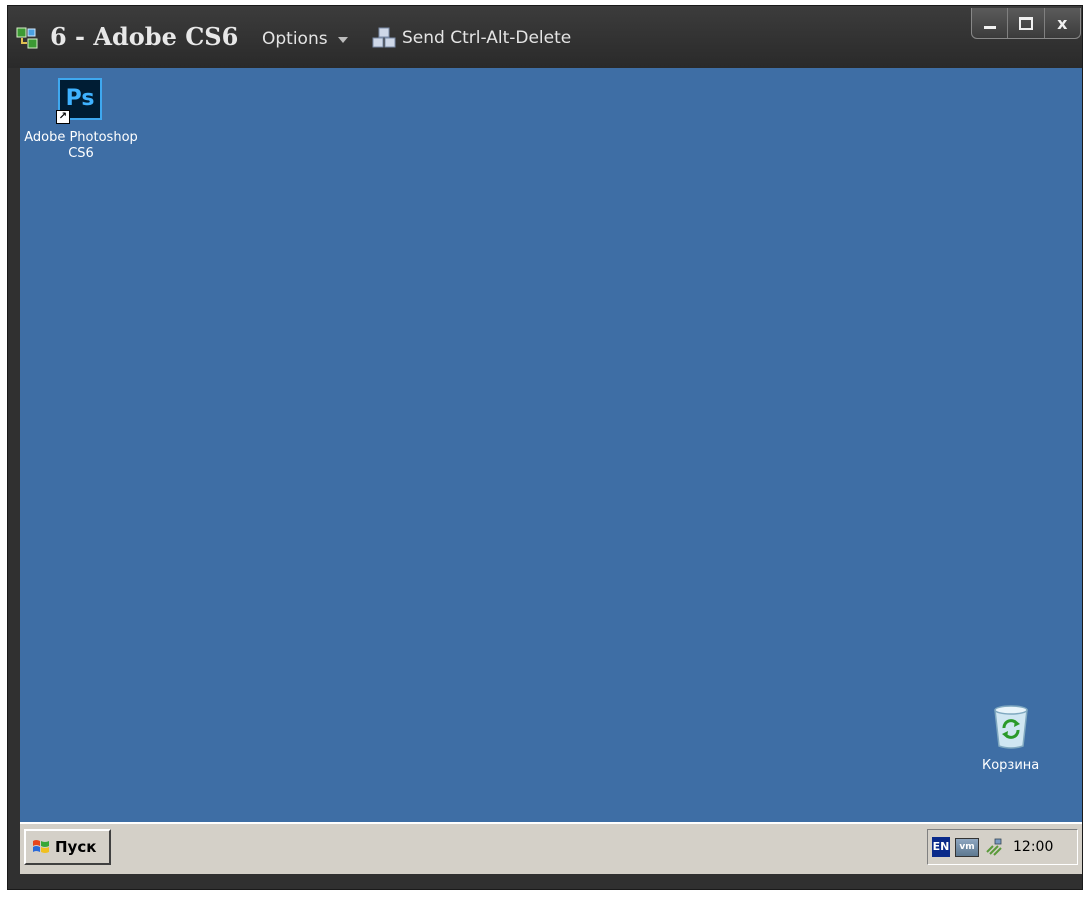  I want to click on window-title: 6 - Adobe CS6, so click(144, 36).